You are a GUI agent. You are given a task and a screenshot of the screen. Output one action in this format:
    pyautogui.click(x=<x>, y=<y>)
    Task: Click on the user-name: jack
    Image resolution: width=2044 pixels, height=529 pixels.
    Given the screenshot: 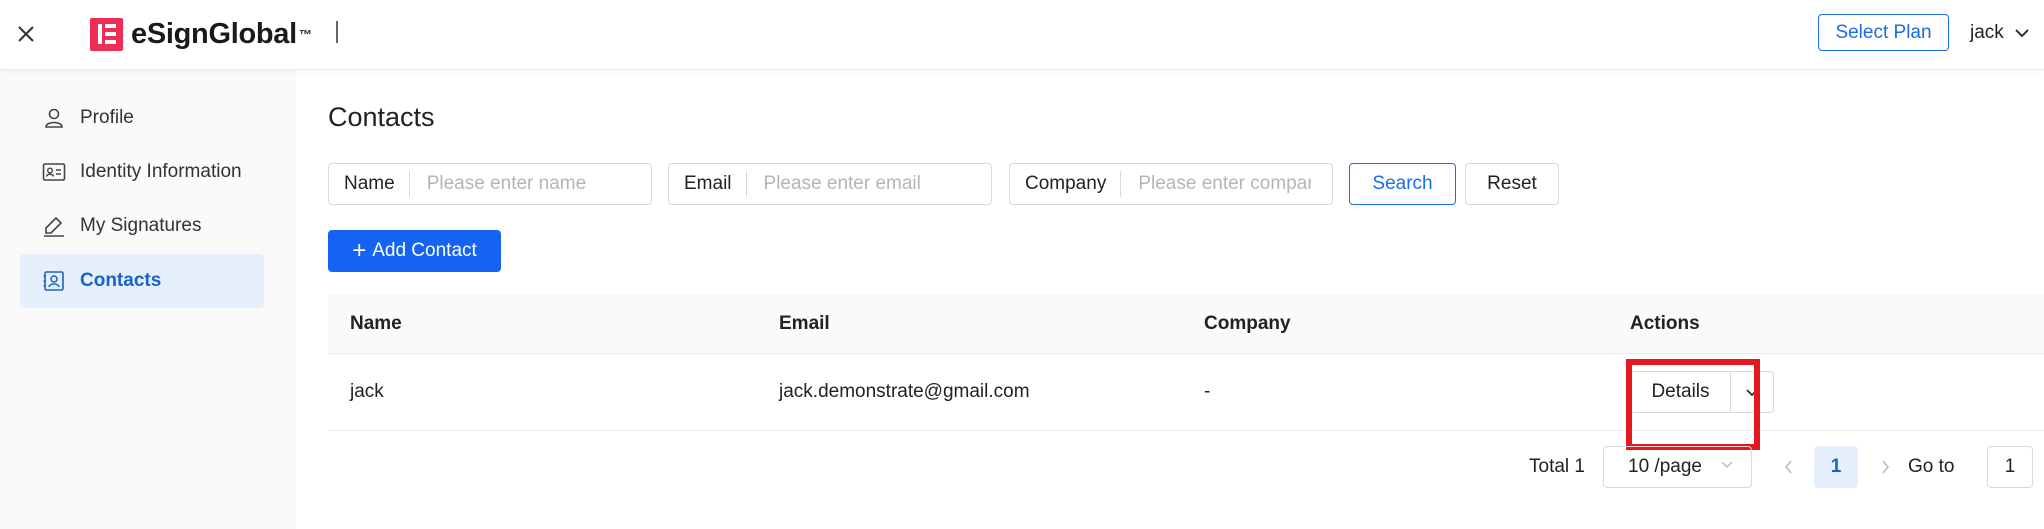 What is the action you would take?
    pyautogui.click(x=1987, y=32)
    